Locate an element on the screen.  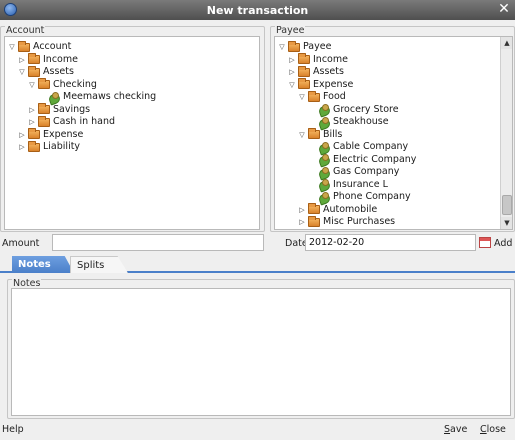
scroll-up-icon: ▲ is located at coordinates (506, 43).